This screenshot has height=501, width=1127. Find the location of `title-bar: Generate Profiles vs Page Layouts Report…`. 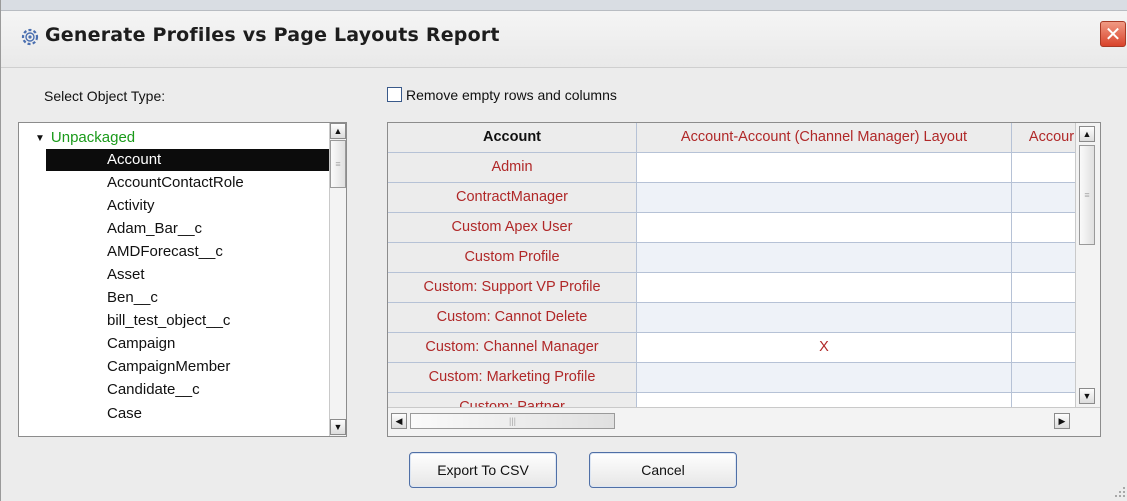

title-bar: Generate Profiles vs Page Layouts Report… is located at coordinates (564, 34).